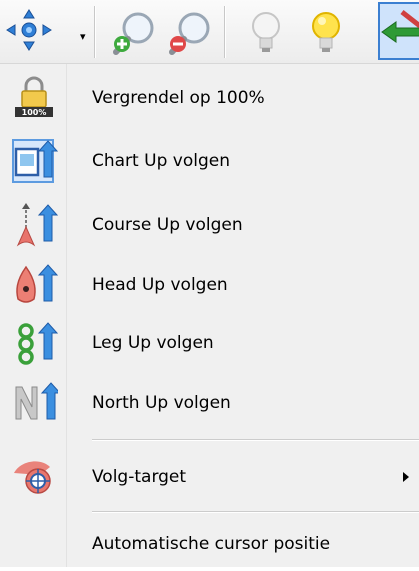 The width and height of the screenshot is (419, 571). What do you see at coordinates (160, 285) in the screenshot?
I see `menu-item-label: Head Up volgen` at bounding box center [160, 285].